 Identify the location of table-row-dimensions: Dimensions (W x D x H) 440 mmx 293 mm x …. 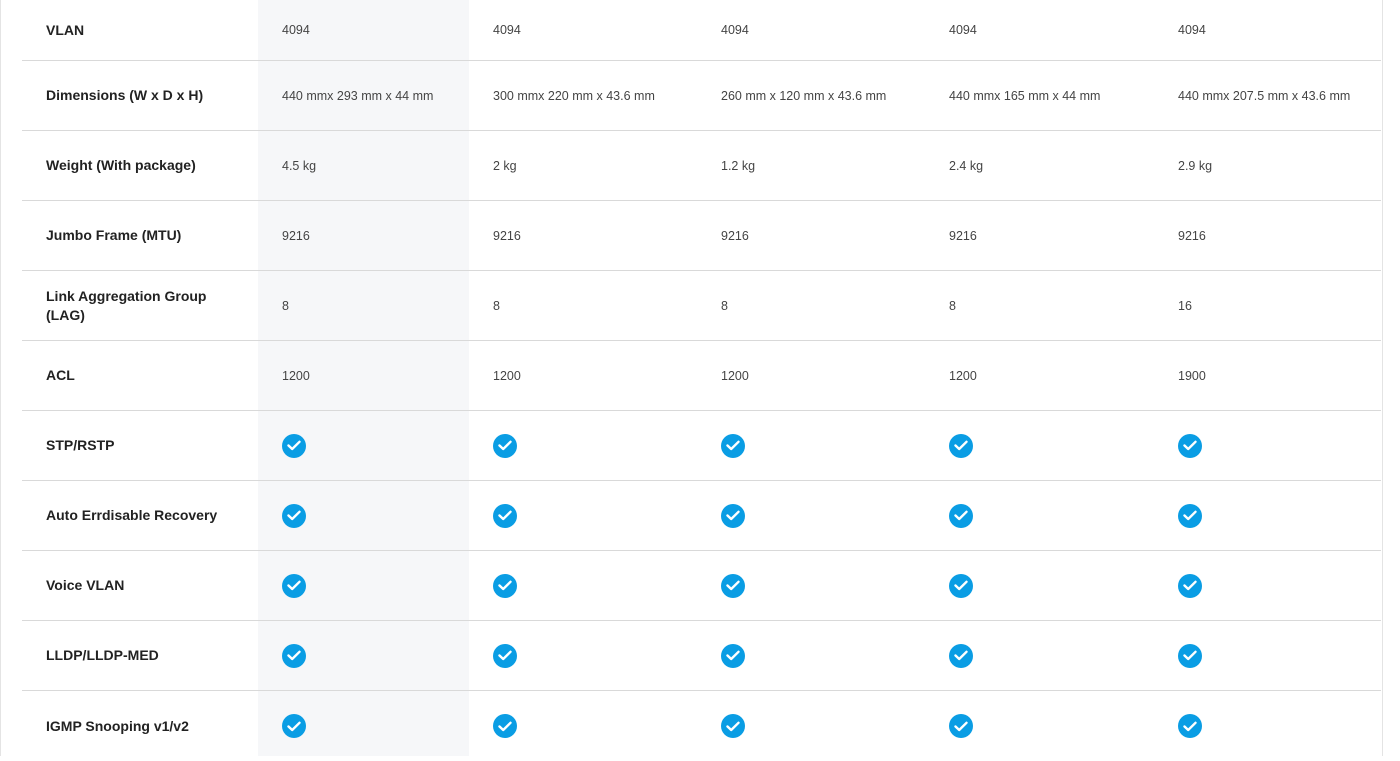
(701, 96).